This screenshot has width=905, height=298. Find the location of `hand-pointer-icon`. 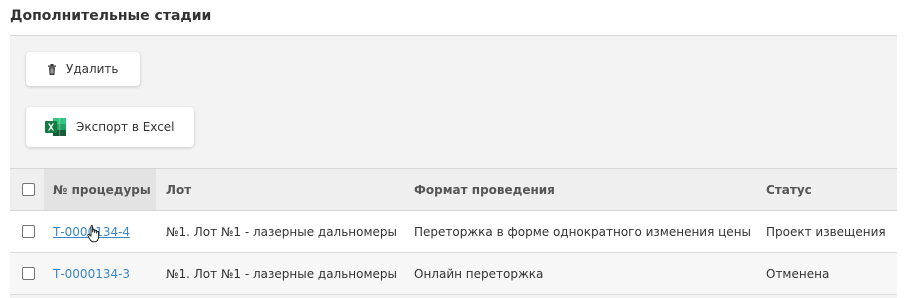

hand-pointer-icon is located at coordinates (94, 236).